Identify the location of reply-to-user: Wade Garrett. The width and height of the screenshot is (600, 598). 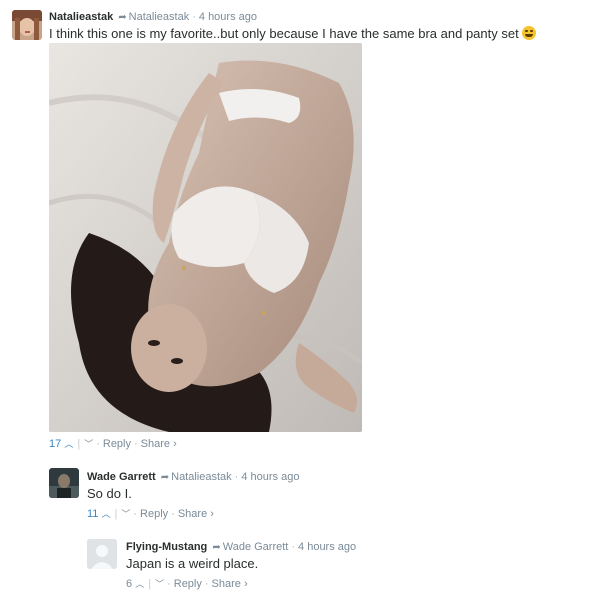
(256, 547).